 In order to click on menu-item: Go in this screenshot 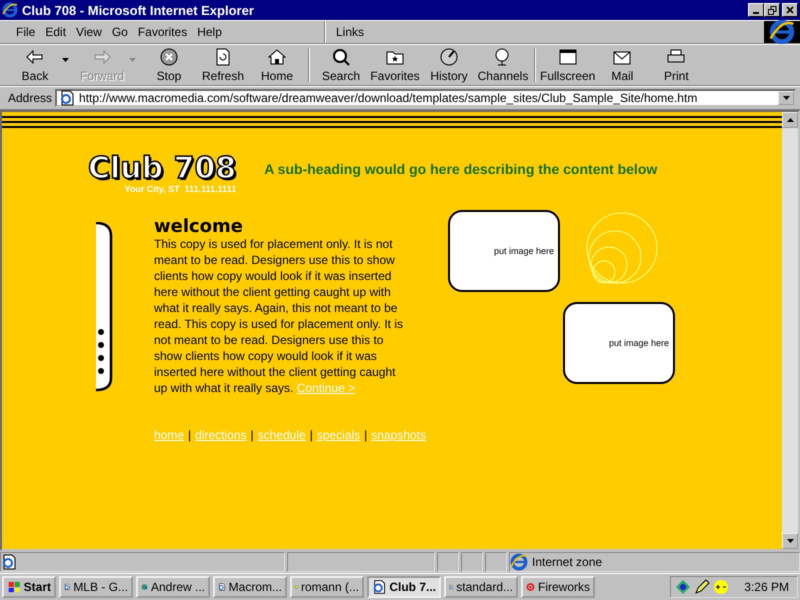, I will do `click(120, 32)`.